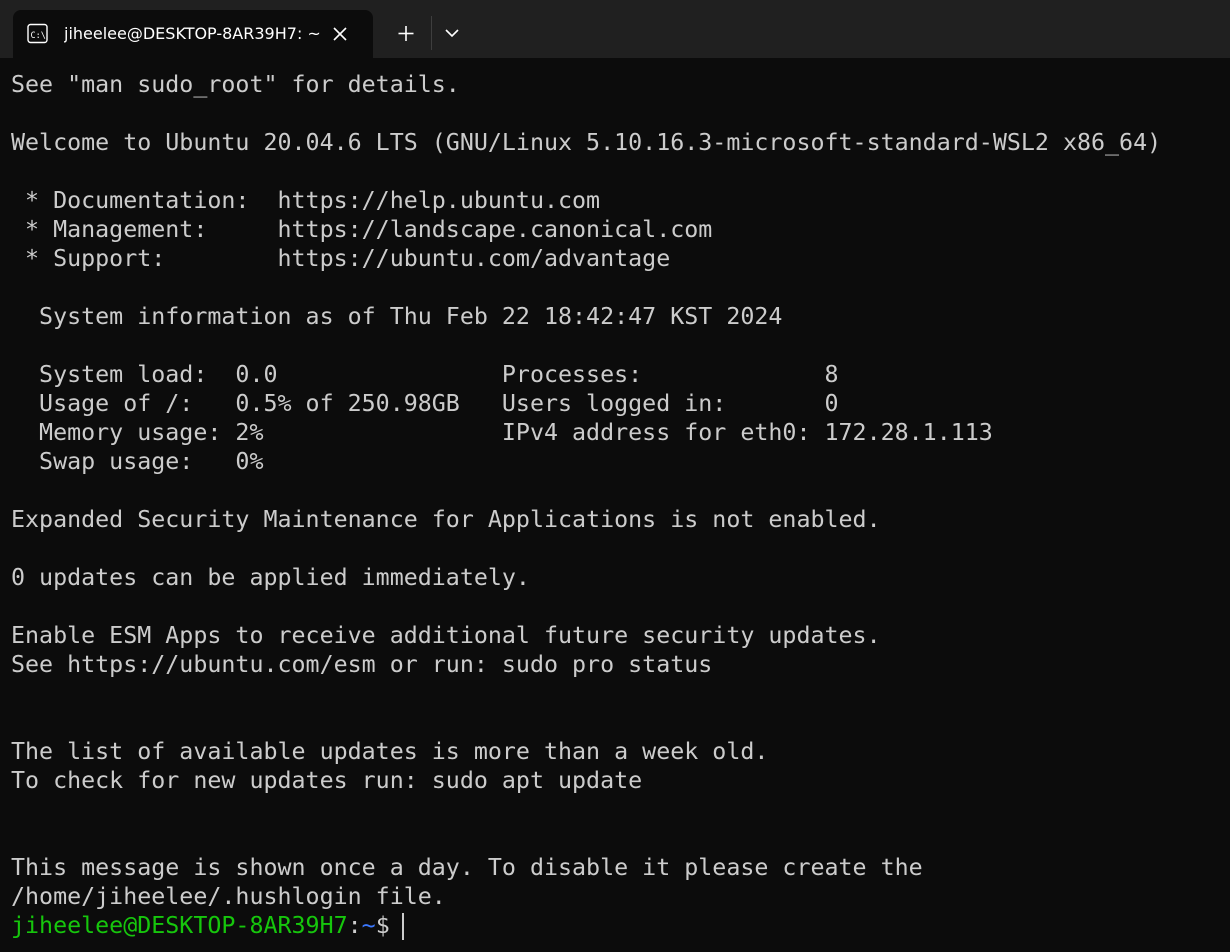  I want to click on tab-ubuntu: C:\ jiheelee@DESKTOP-8AR39H7: ~, so click(193, 34).